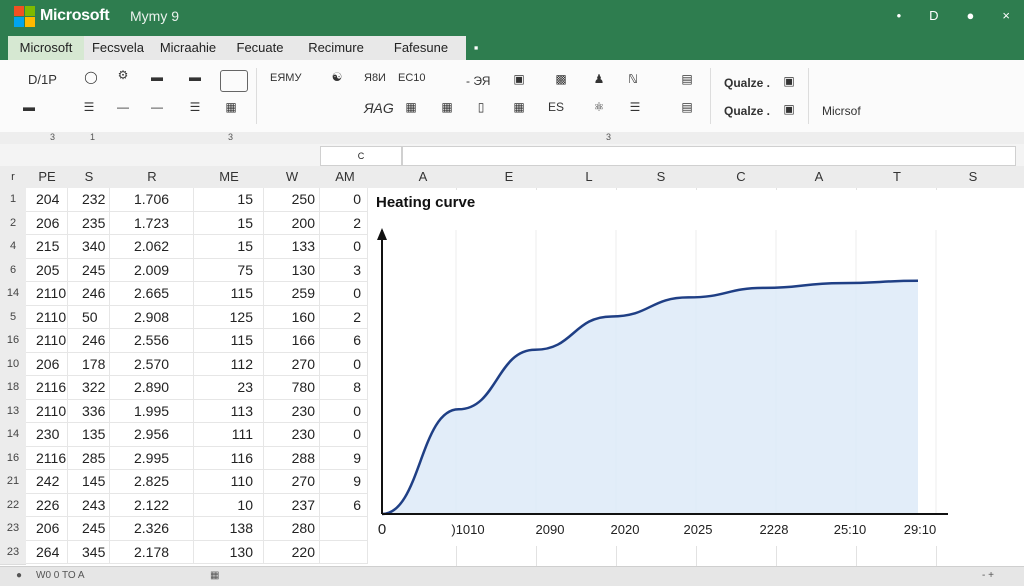 This screenshot has width=1024, height=586. I want to click on table-cell: 135, so click(89, 435).